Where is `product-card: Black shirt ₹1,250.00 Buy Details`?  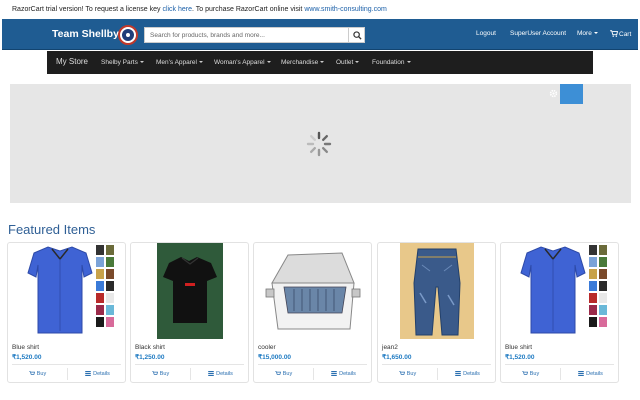
product-card: Black shirt ₹1,250.00 Buy Details is located at coordinates (189, 312).